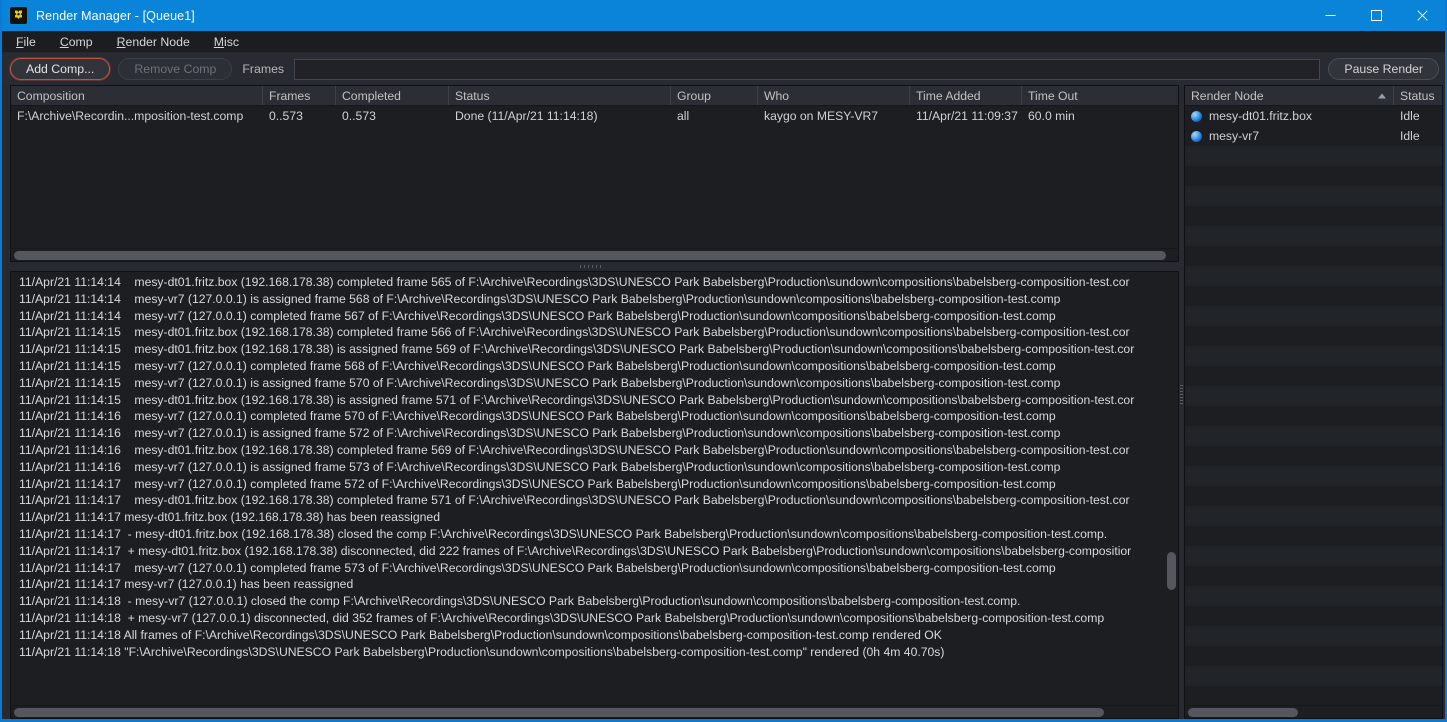 The image size is (1447, 722). What do you see at coordinates (1234, 136) in the screenshot?
I see `node-name-label: mesy-vr7` at bounding box center [1234, 136].